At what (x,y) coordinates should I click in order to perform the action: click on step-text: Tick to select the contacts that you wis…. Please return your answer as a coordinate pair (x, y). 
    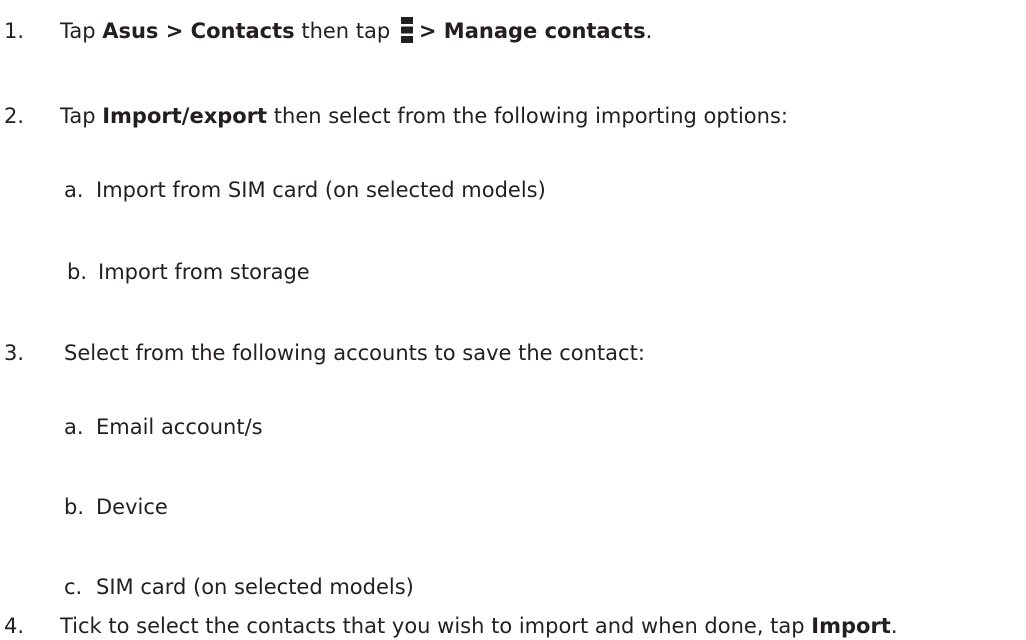
    Looking at the image, I should click on (436, 626).